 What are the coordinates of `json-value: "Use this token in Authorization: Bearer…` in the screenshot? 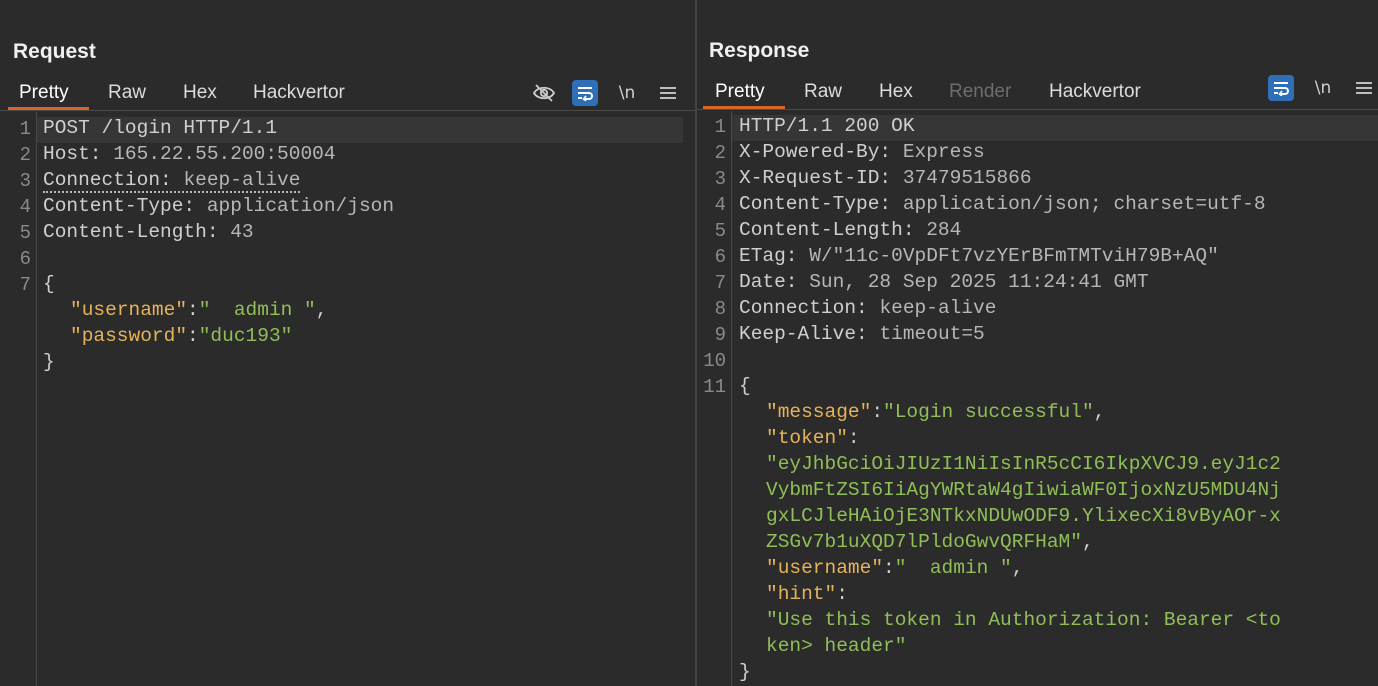 It's located at (1023, 620).